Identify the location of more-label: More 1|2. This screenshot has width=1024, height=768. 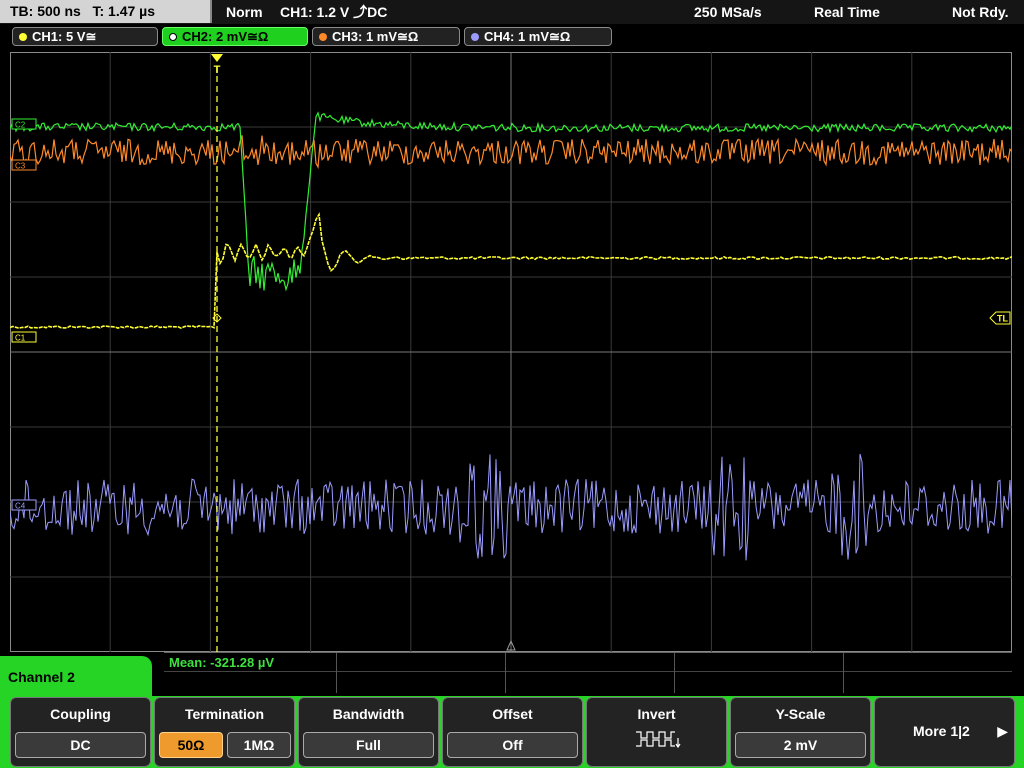
(941, 731).